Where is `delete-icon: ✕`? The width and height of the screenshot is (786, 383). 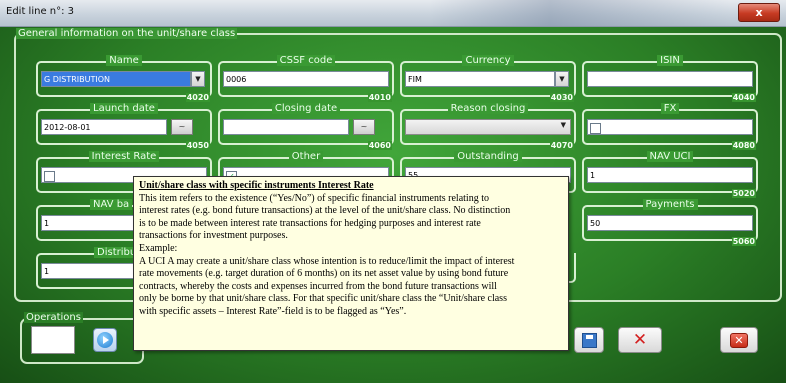 delete-icon: ✕ is located at coordinates (640, 340).